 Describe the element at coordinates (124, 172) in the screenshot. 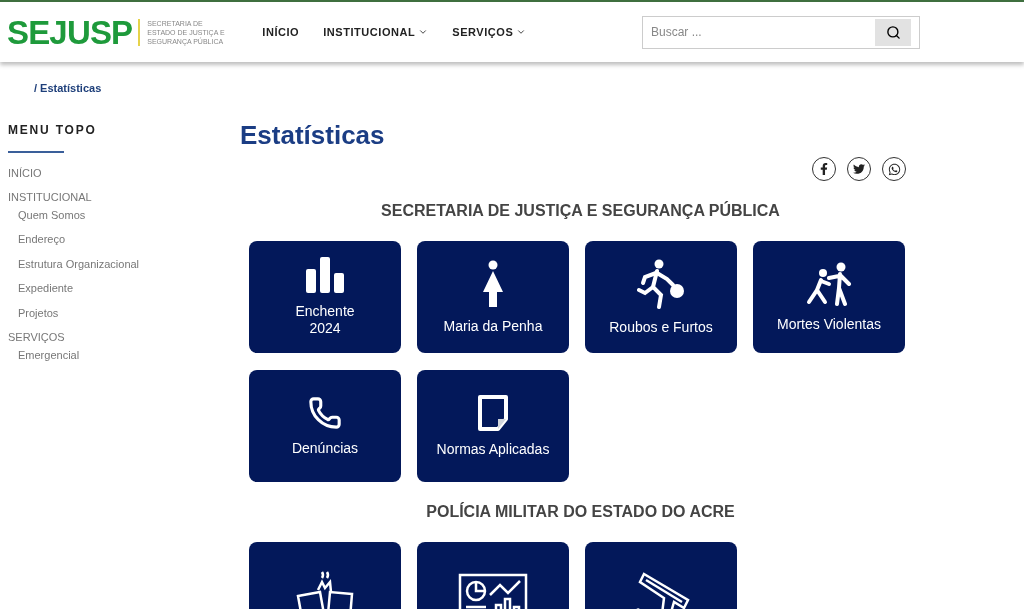

I see `sidebar-link: INÍCIO` at that location.